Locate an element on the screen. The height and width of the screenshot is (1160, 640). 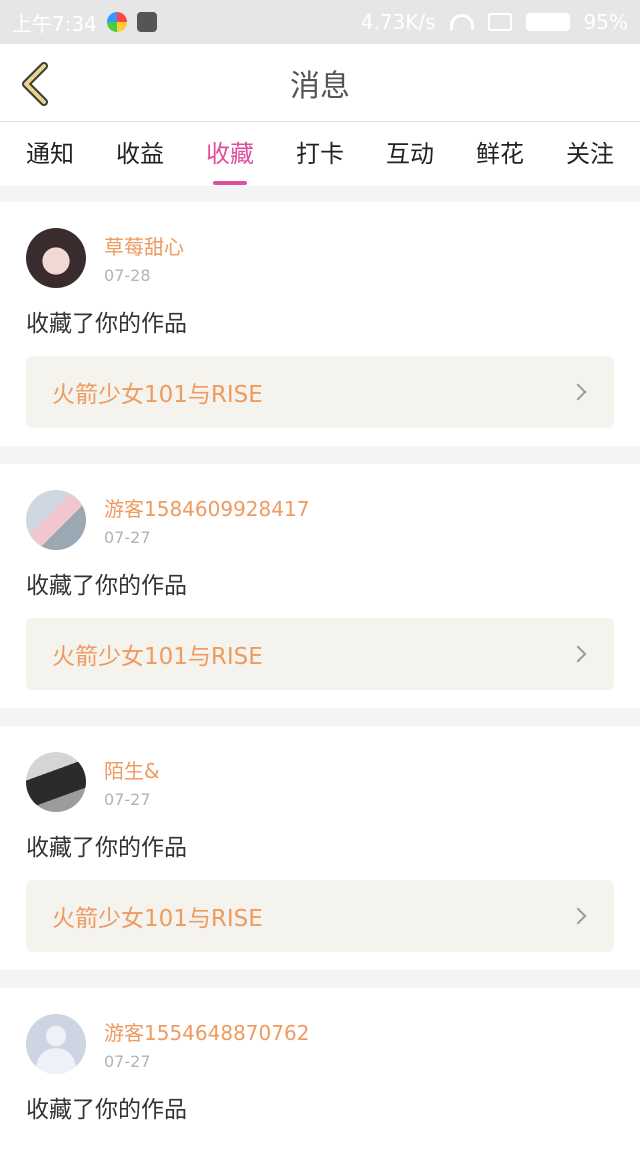
user-name: 陌生& is located at coordinates (132, 769).